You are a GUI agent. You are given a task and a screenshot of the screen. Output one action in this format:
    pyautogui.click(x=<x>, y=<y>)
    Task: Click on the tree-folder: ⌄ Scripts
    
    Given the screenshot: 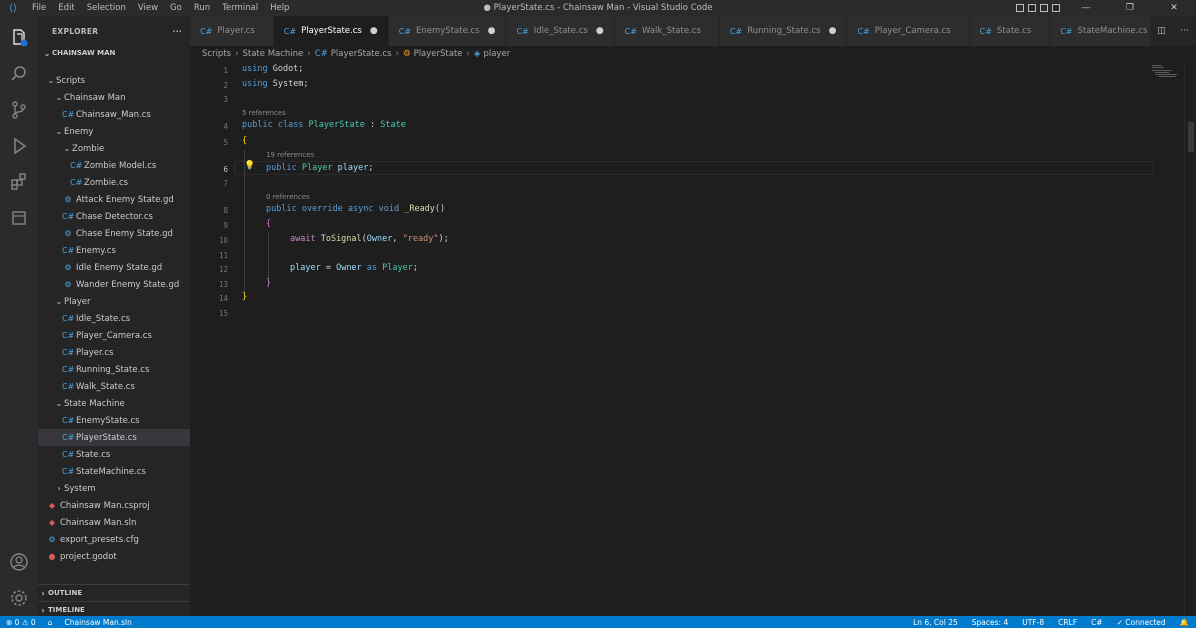 What is the action you would take?
    pyautogui.click(x=114, y=80)
    